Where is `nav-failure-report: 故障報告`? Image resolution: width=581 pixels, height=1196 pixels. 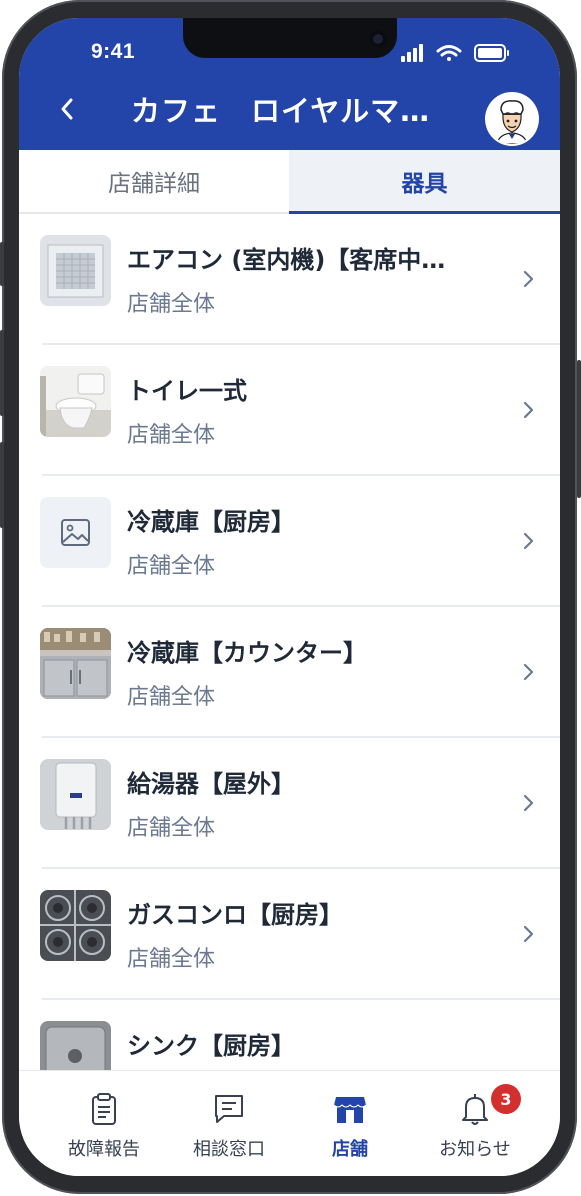
nav-failure-report: 故障報告 is located at coordinates (104, 1123).